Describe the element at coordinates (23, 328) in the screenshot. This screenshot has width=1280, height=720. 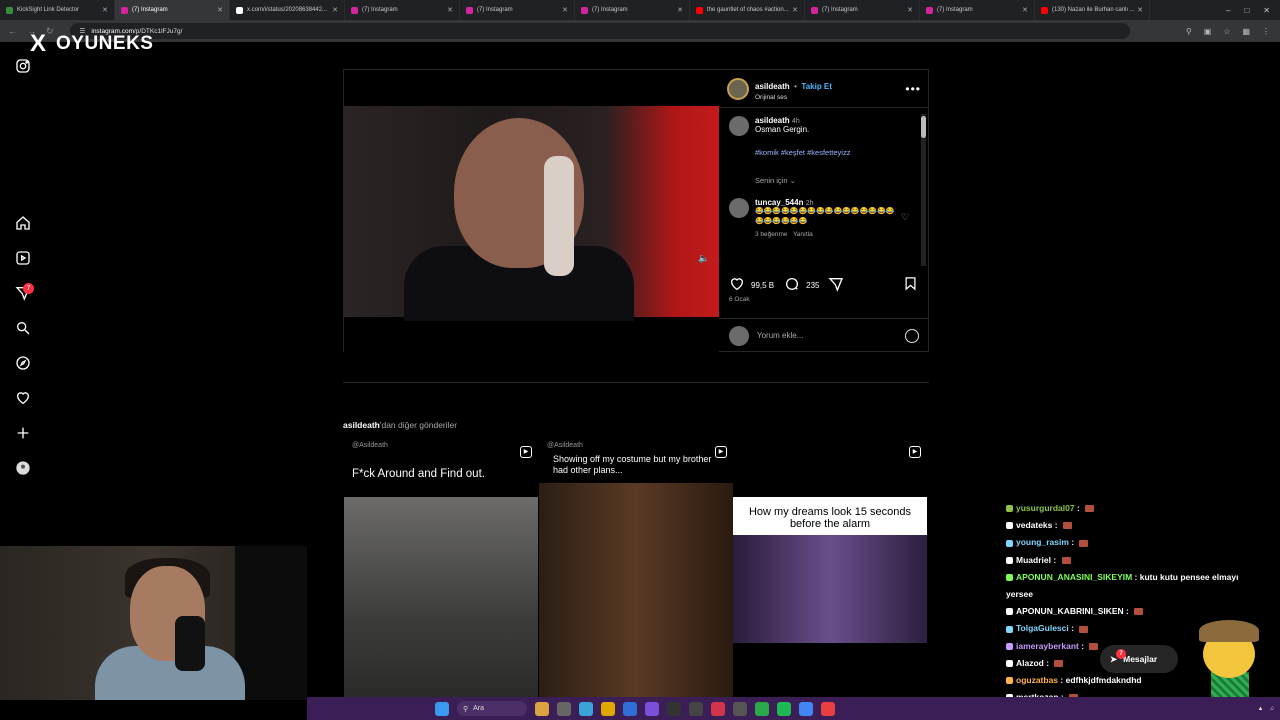
I see `search-icon` at that location.